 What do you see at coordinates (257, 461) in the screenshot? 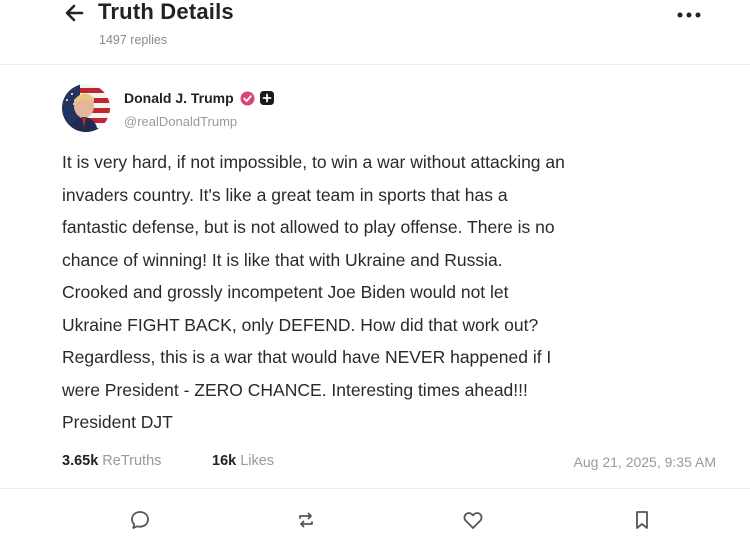
I see `likes-label: Likes` at bounding box center [257, 461].